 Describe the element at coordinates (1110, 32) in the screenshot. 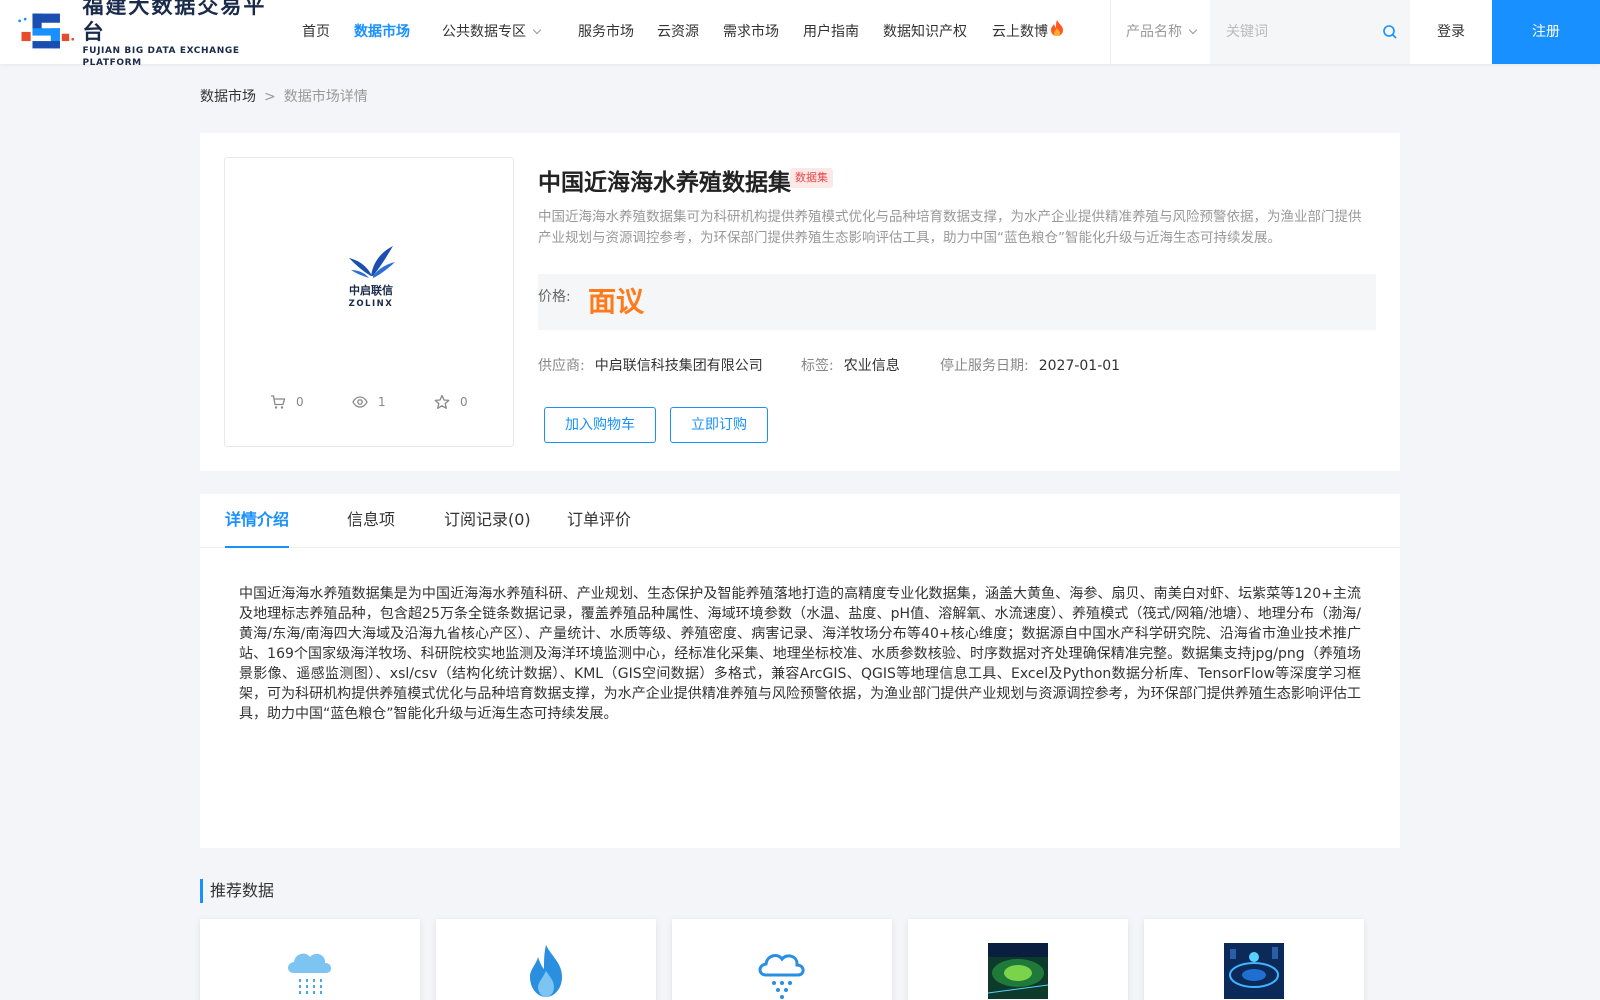

I see `nav-divider` at that location.